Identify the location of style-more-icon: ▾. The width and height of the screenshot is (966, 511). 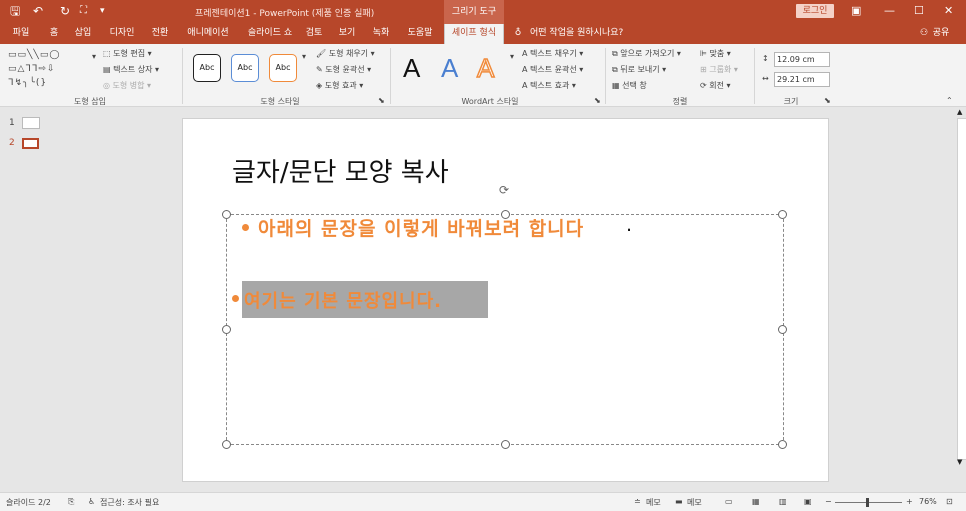
(304, 56).